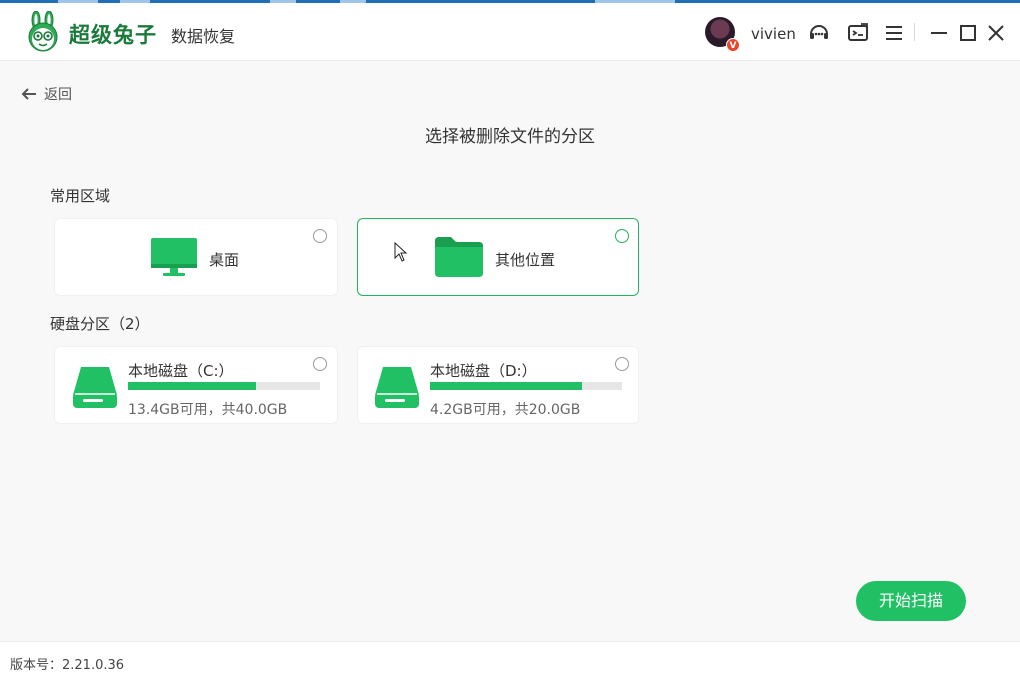 This screenshot has width=1020, height=679. I want to click on minimize-icon, so click(939, 33).